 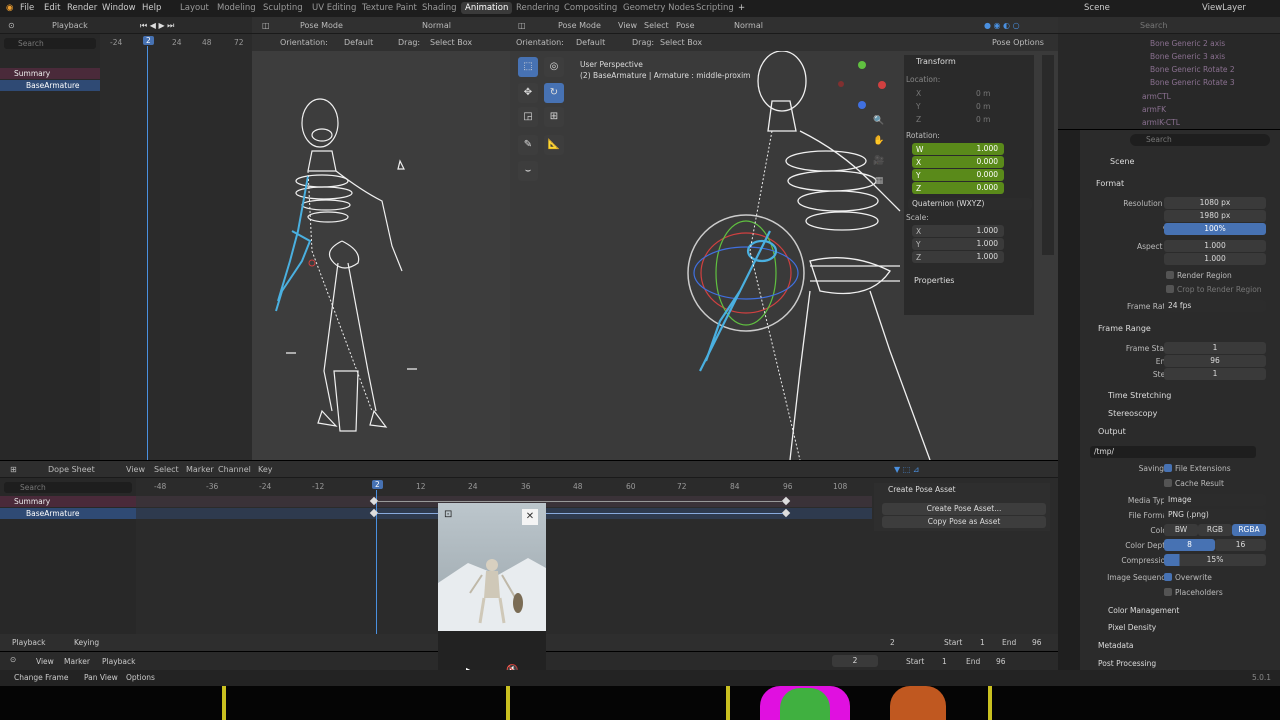 I want to click on color-depth-8-button: 8, so click(x=1189, y=545).